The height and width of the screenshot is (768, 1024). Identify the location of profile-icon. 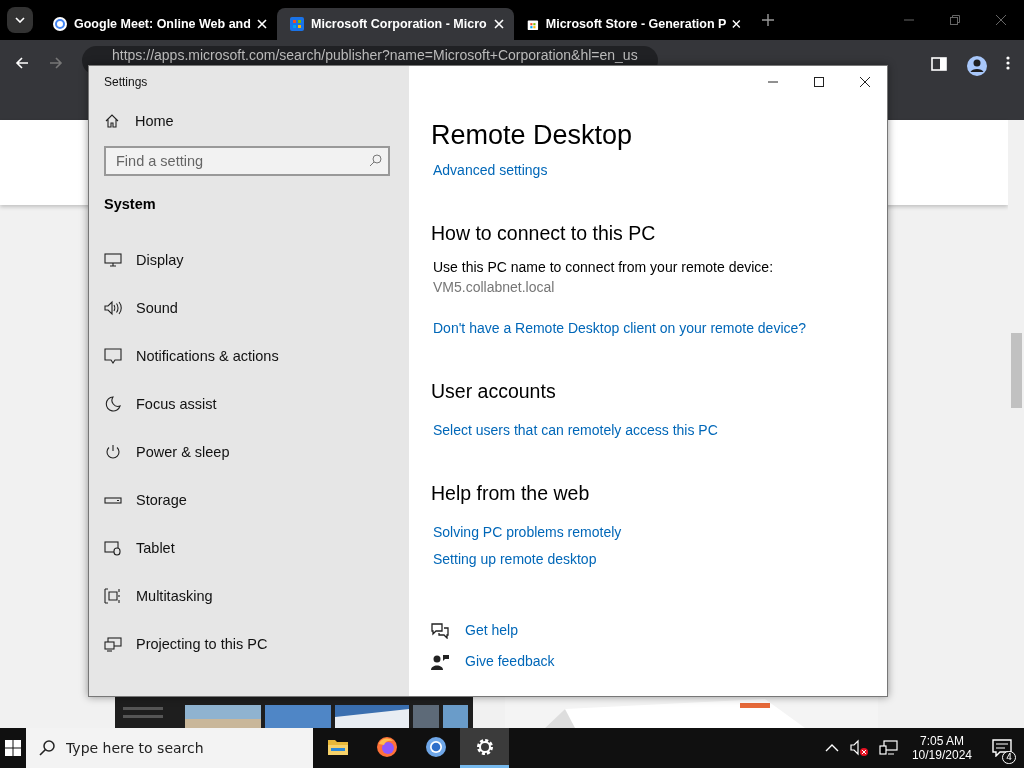
(977, 66).